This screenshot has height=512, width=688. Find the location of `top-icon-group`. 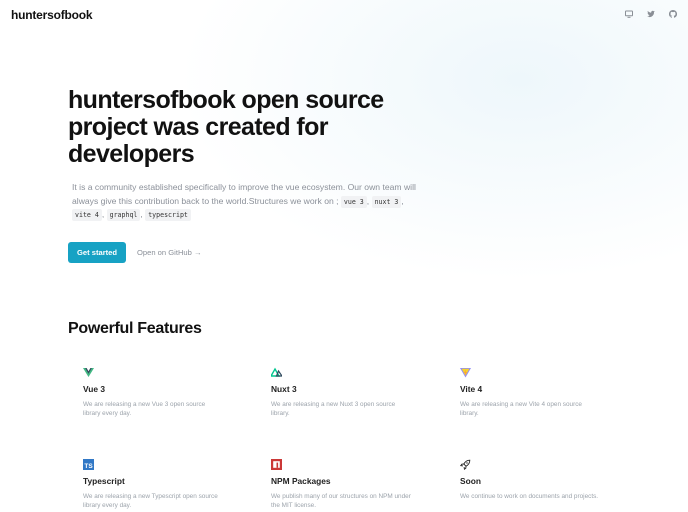

top-icon-group is located at coordinates (651, 14).